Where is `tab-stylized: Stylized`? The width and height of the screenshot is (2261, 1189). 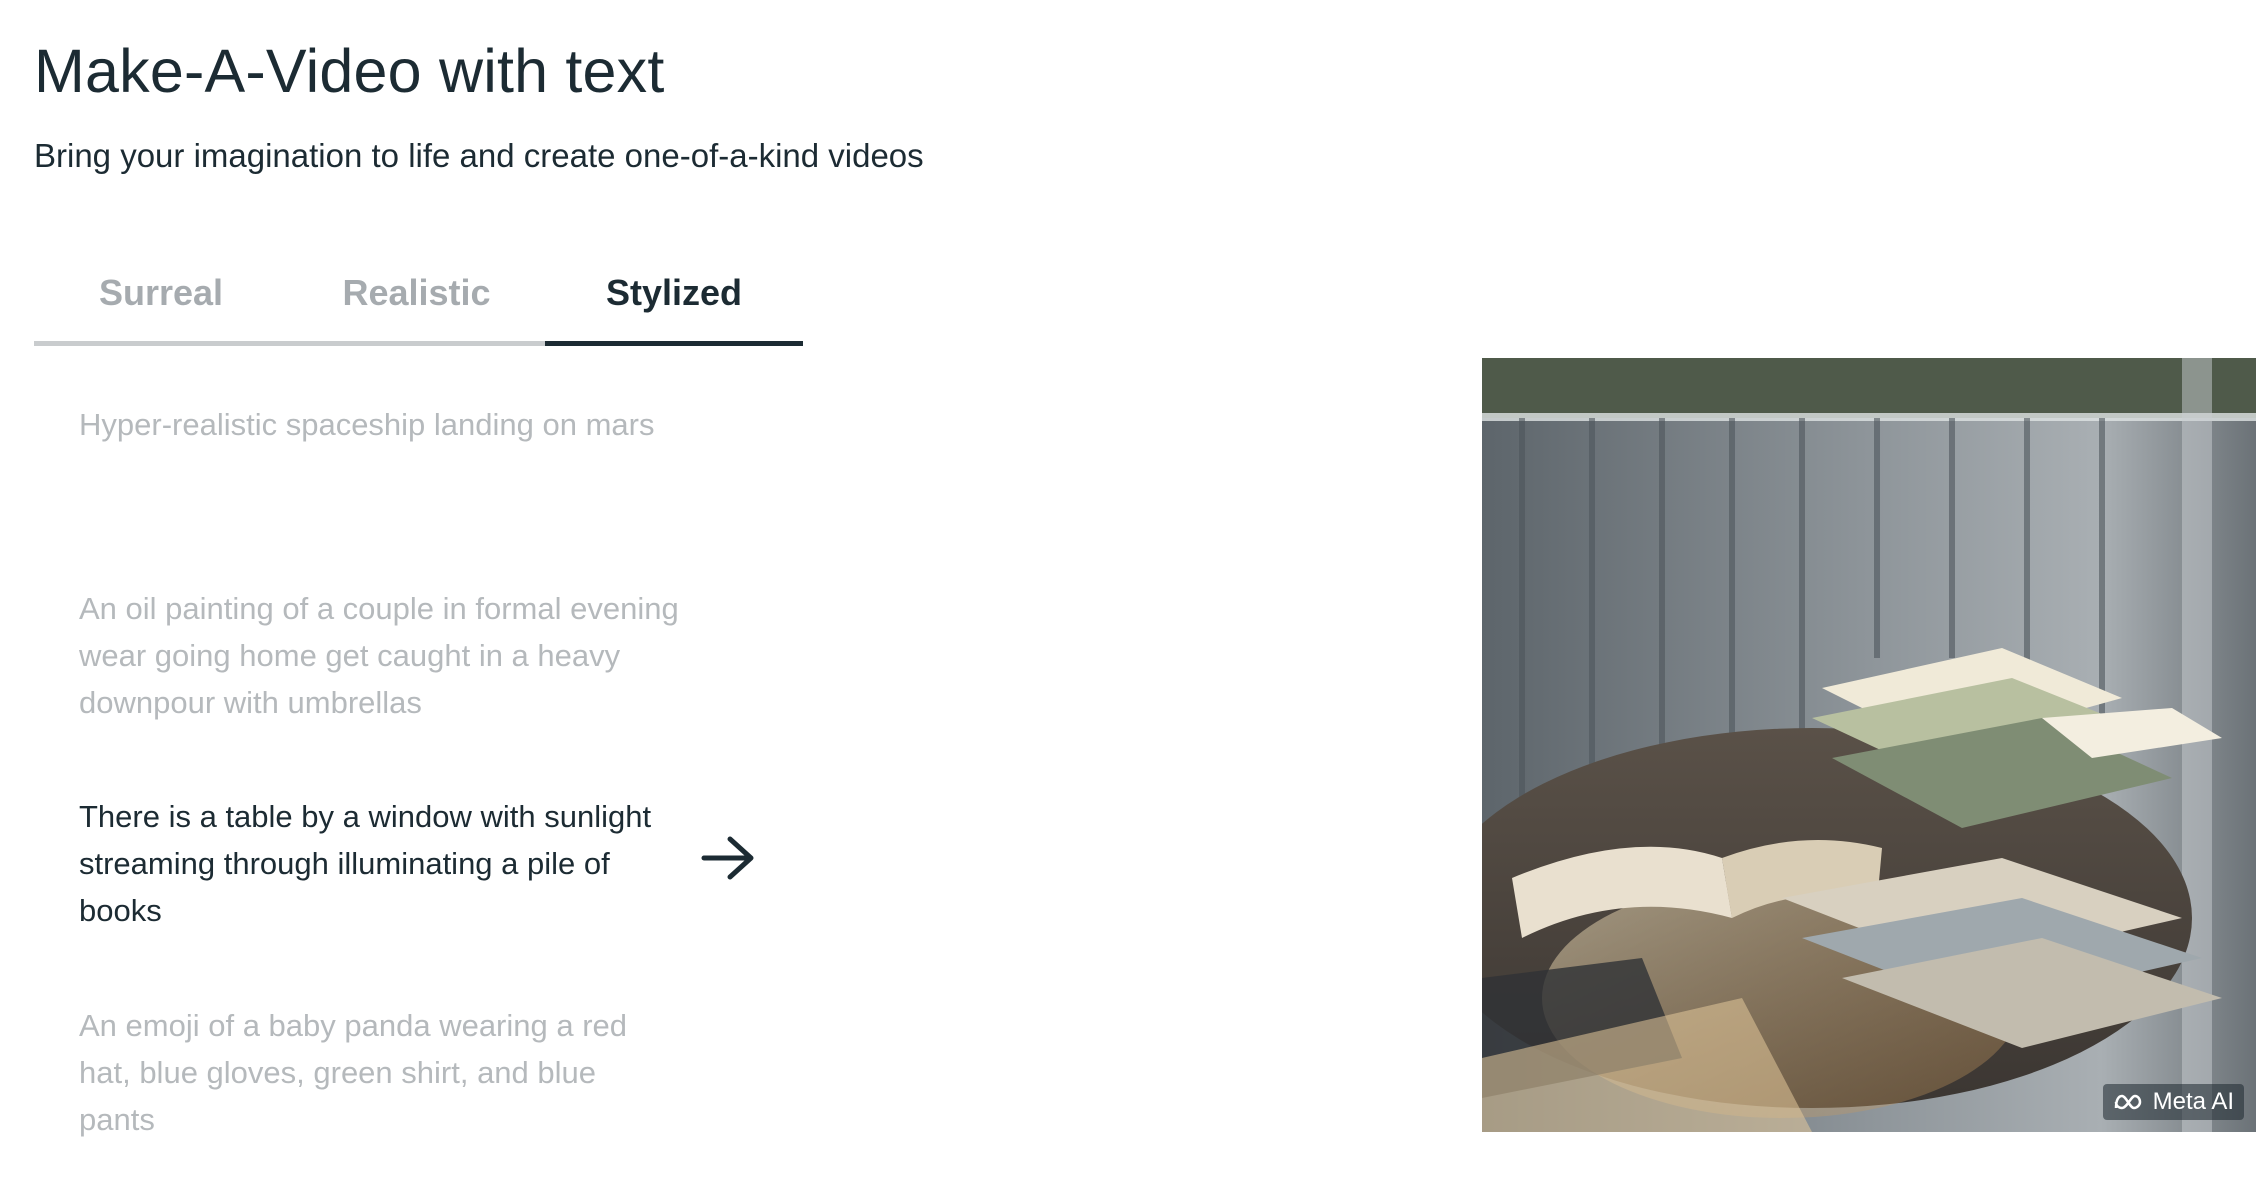 tab-stylized: Stylized is located at coordinates (674, 295).